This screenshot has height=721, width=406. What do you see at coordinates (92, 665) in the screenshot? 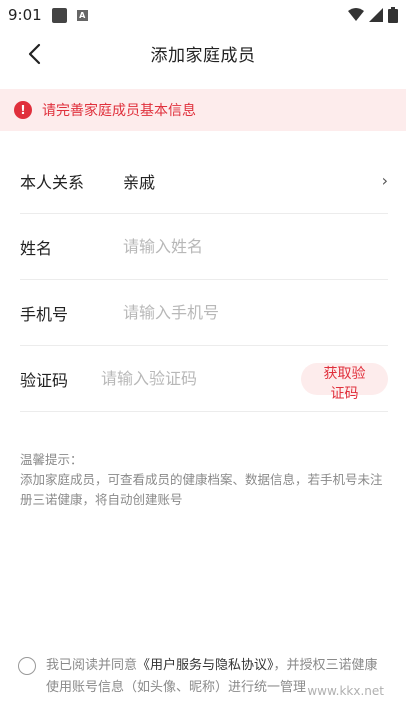
I see `agreement-prefix: 我已阅读并同意` at bounding box center [92, 665].